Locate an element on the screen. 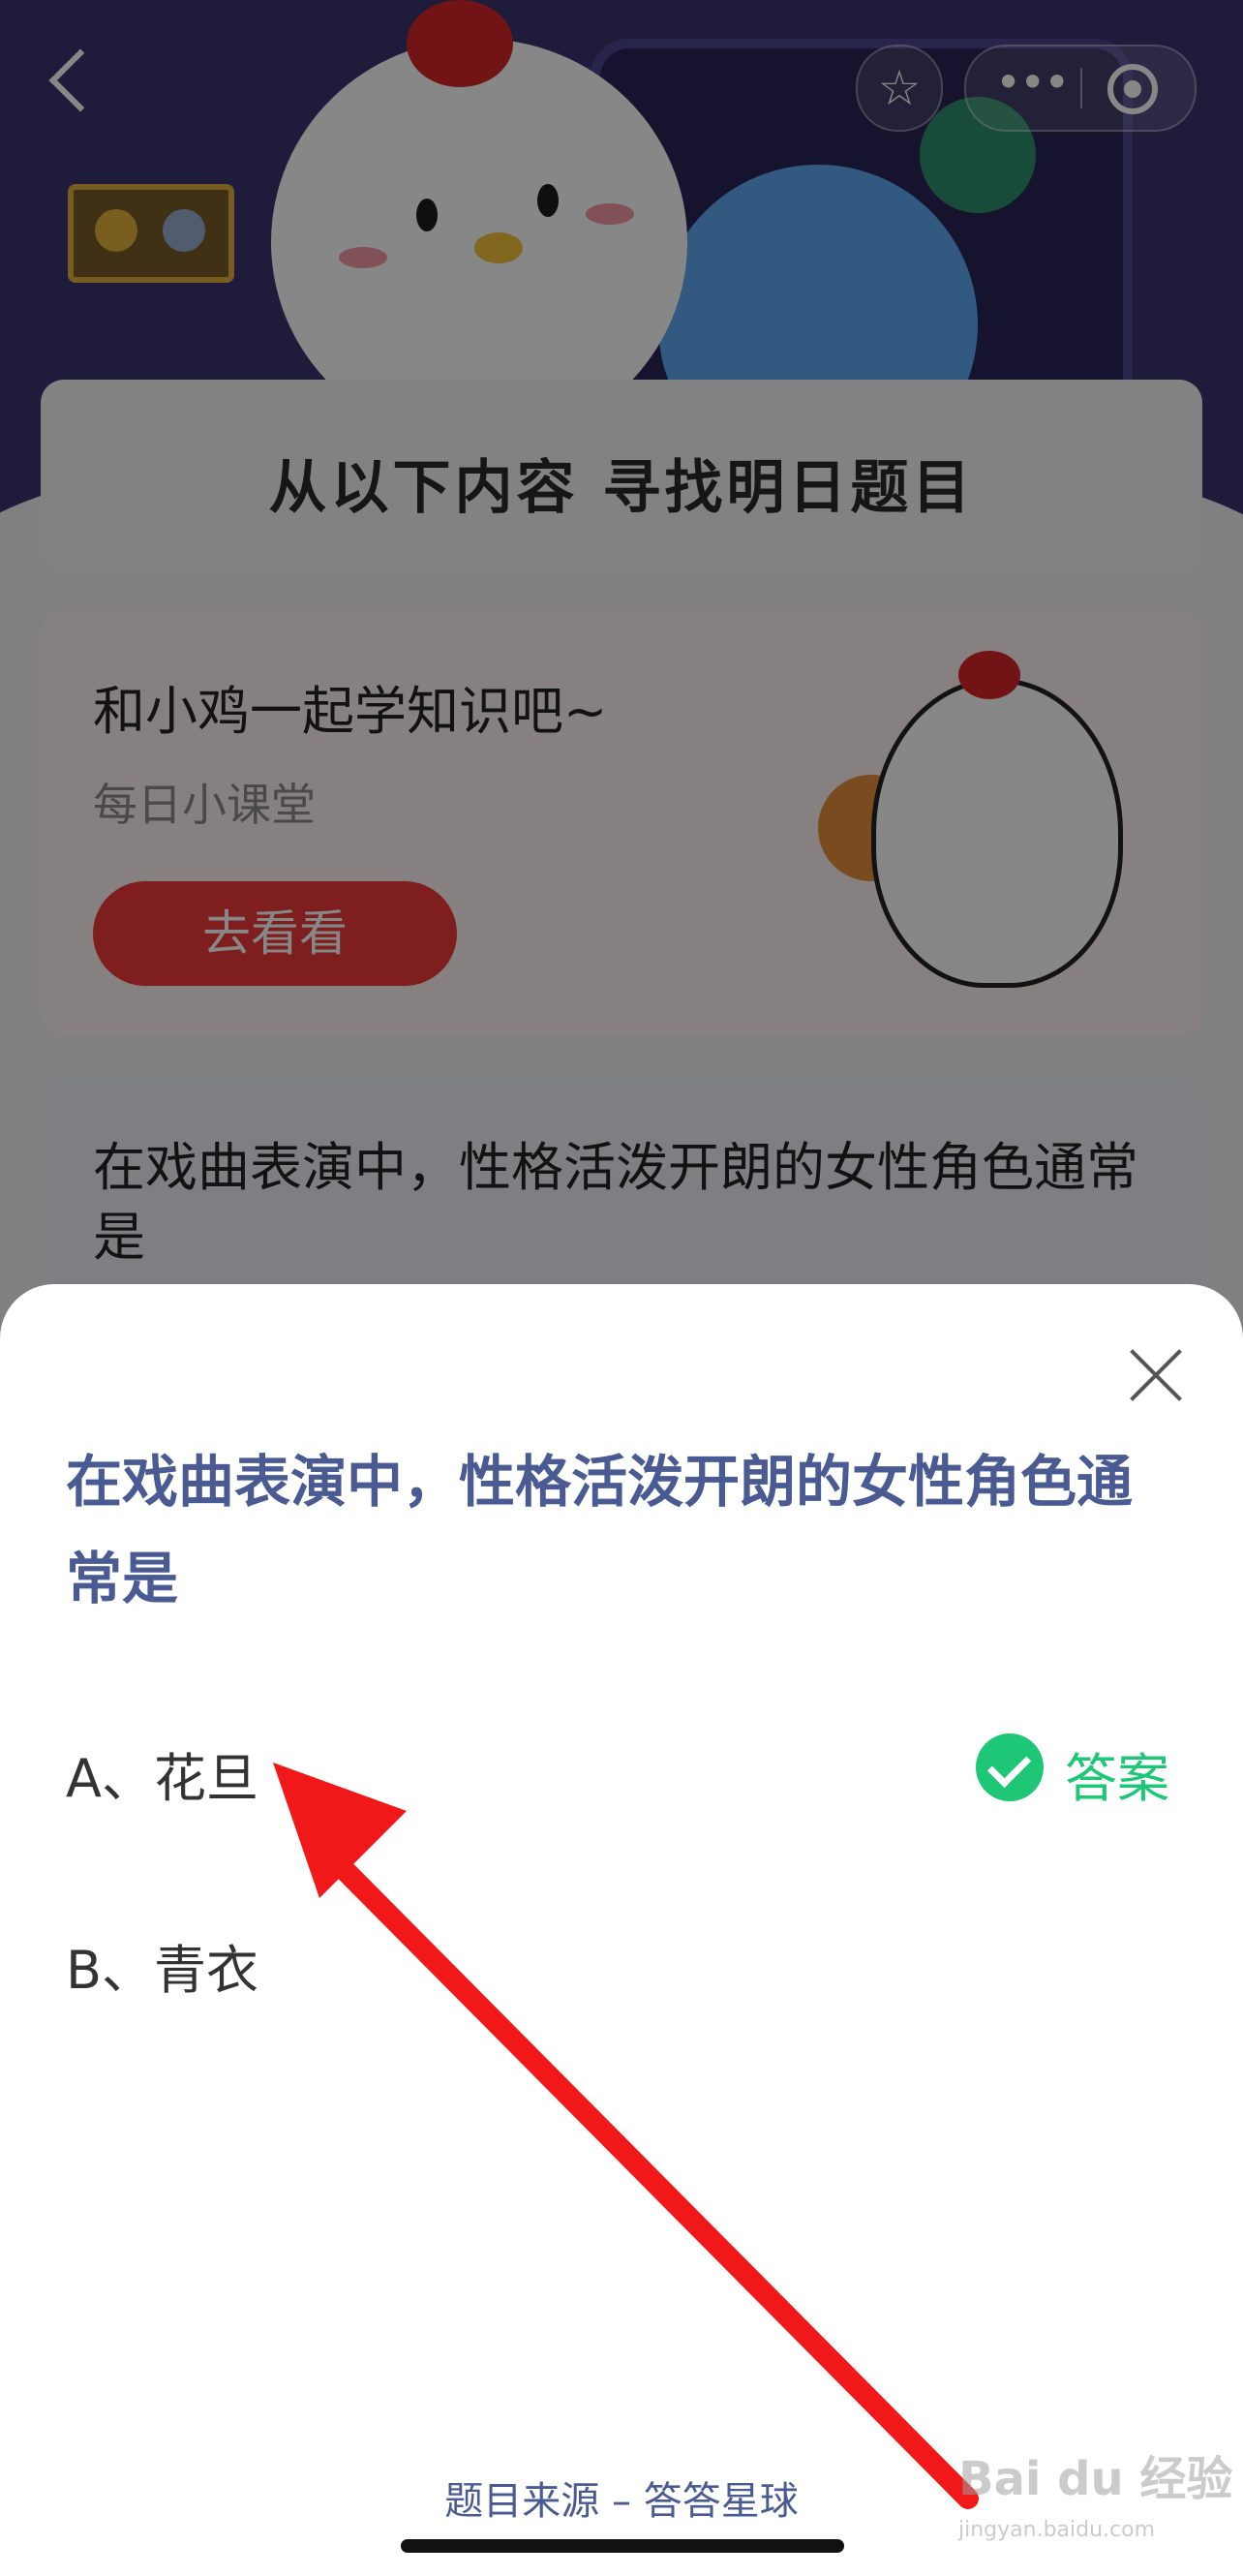  watermark: Bai du 经验 is located at coordinates (1095, 2479).